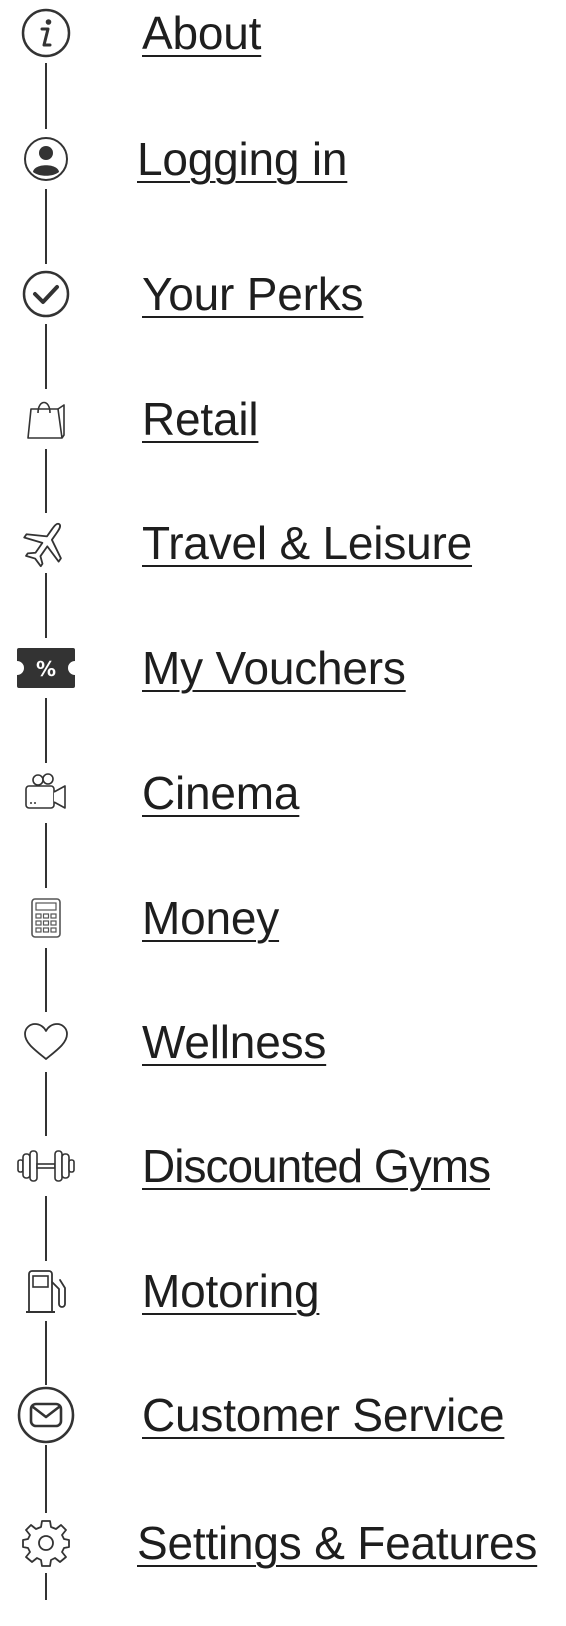 The width and height of the screenshot is (566, 1626). Describe the element at coordinates (234, 1042) in the screenshot. I see `menu-item-label: Wellness` at that location.